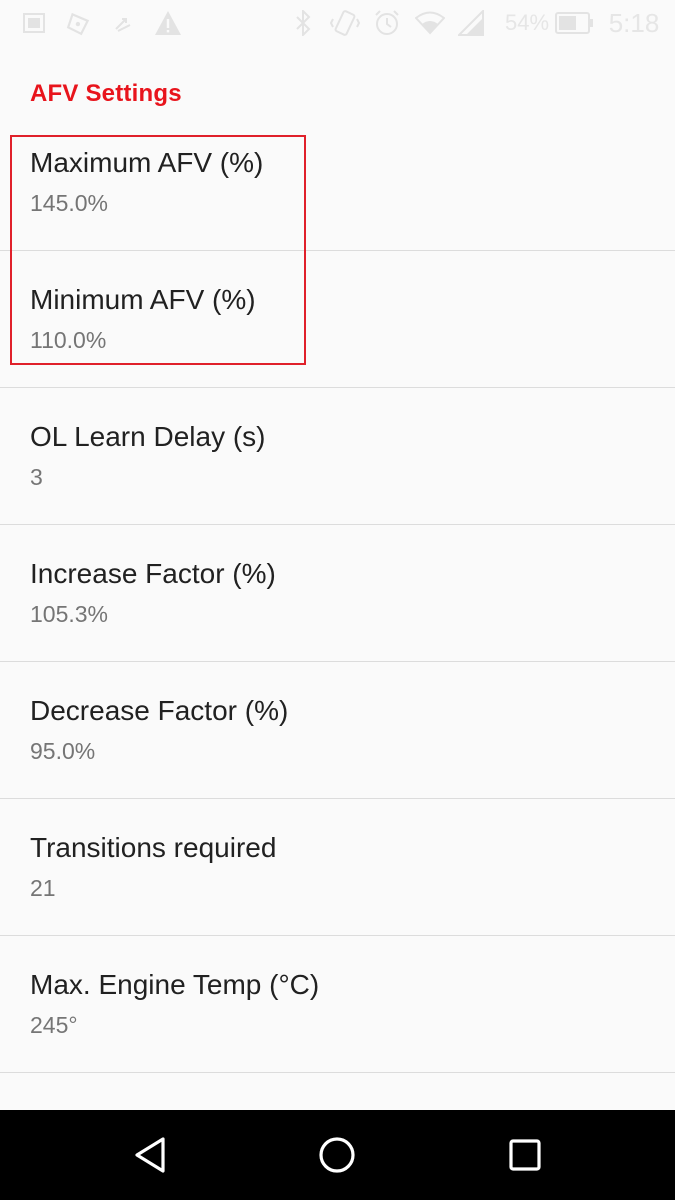 The width and height of the screenshot is (675, 1200). What do you see at coordinates (430, 23) in the screenshot?
I see `wifi-icon` at bounding box center [430, 23].